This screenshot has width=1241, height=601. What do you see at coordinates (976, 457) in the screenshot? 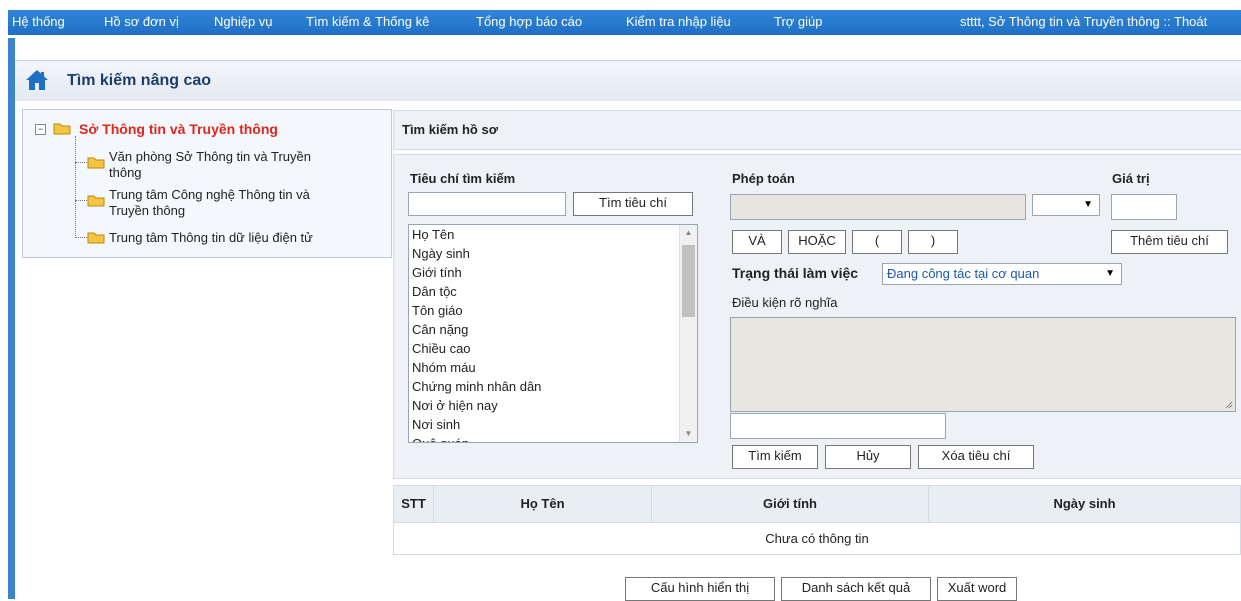
I see `clear-criteria-button: Xóa tiêu chí` at bounding box center [976, 457].